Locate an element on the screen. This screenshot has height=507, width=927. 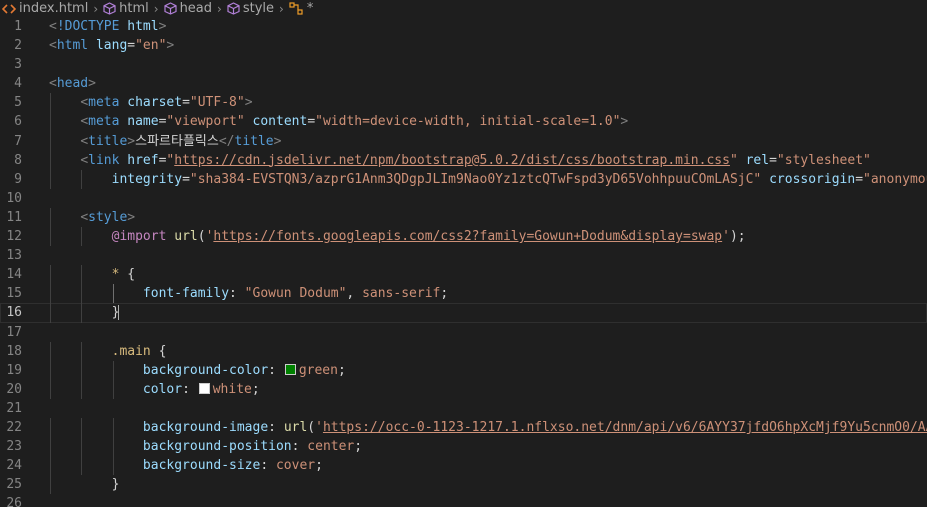
code-text: .main { is located at coordinates (488, 351).